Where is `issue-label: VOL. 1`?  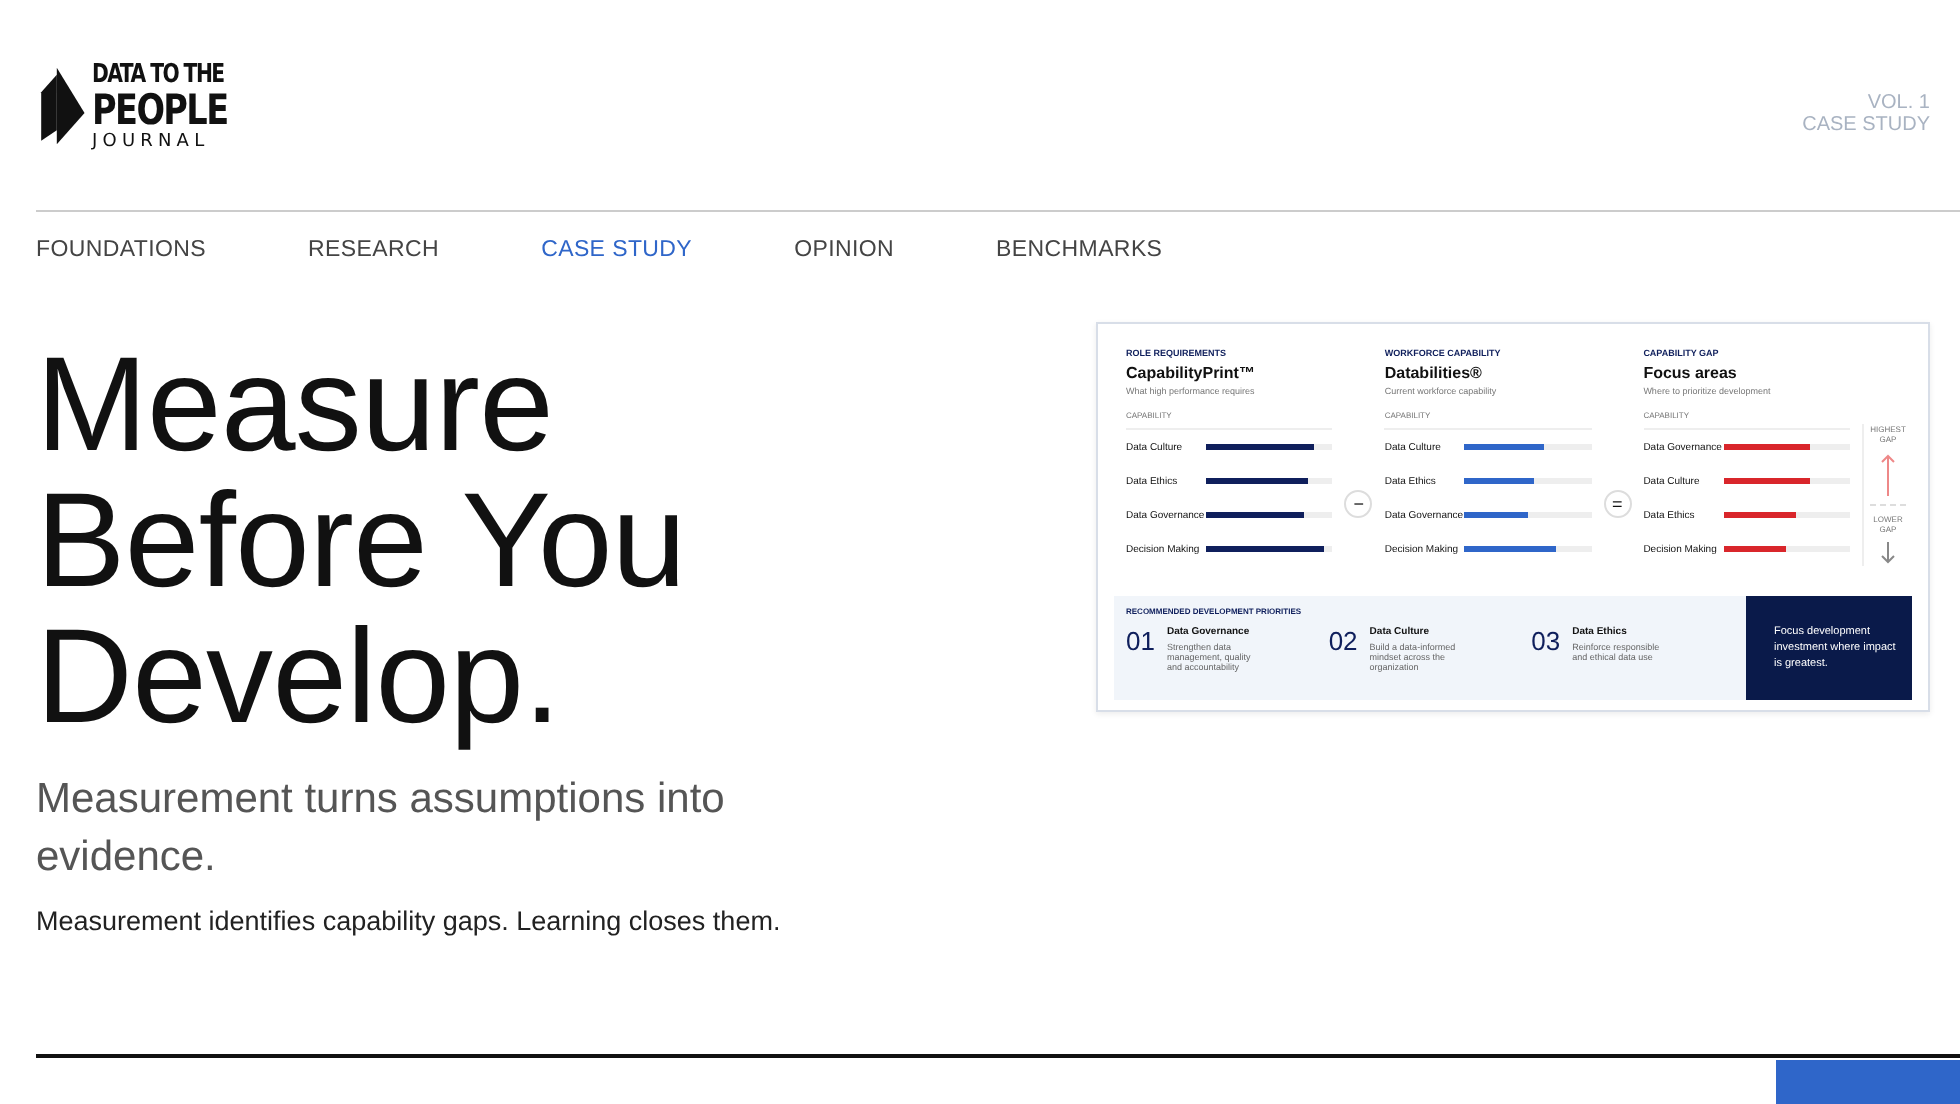
issue-label: VOL. 1 is located at coordinates (1897, 103).